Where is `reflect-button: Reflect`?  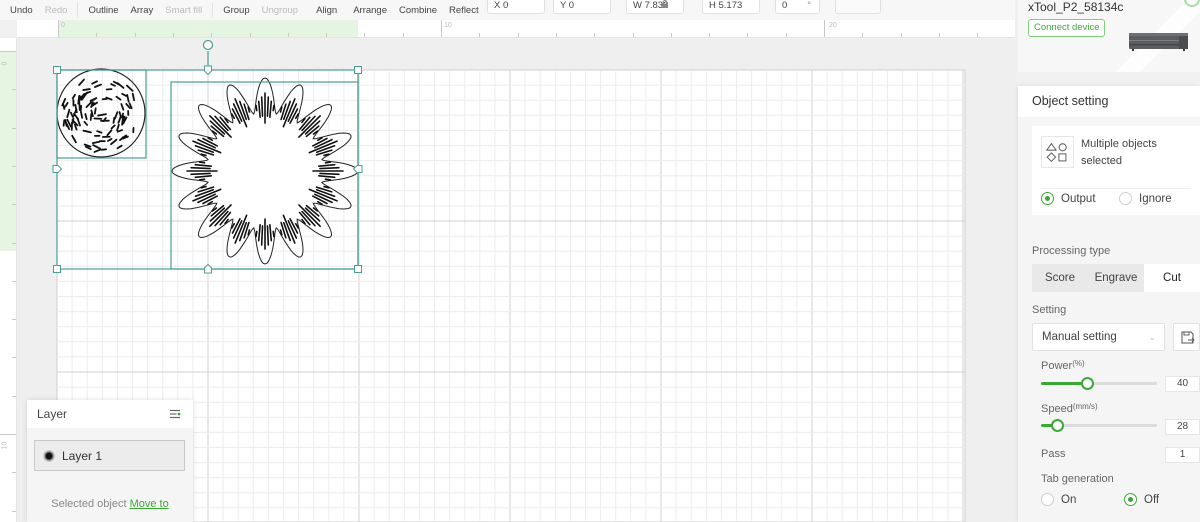
reflect-button: Reflect is located at coordinates (464, 10).